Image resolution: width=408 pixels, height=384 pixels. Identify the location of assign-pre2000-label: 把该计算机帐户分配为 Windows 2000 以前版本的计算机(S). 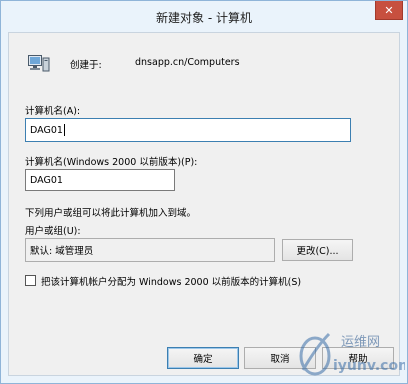
(171, 281).